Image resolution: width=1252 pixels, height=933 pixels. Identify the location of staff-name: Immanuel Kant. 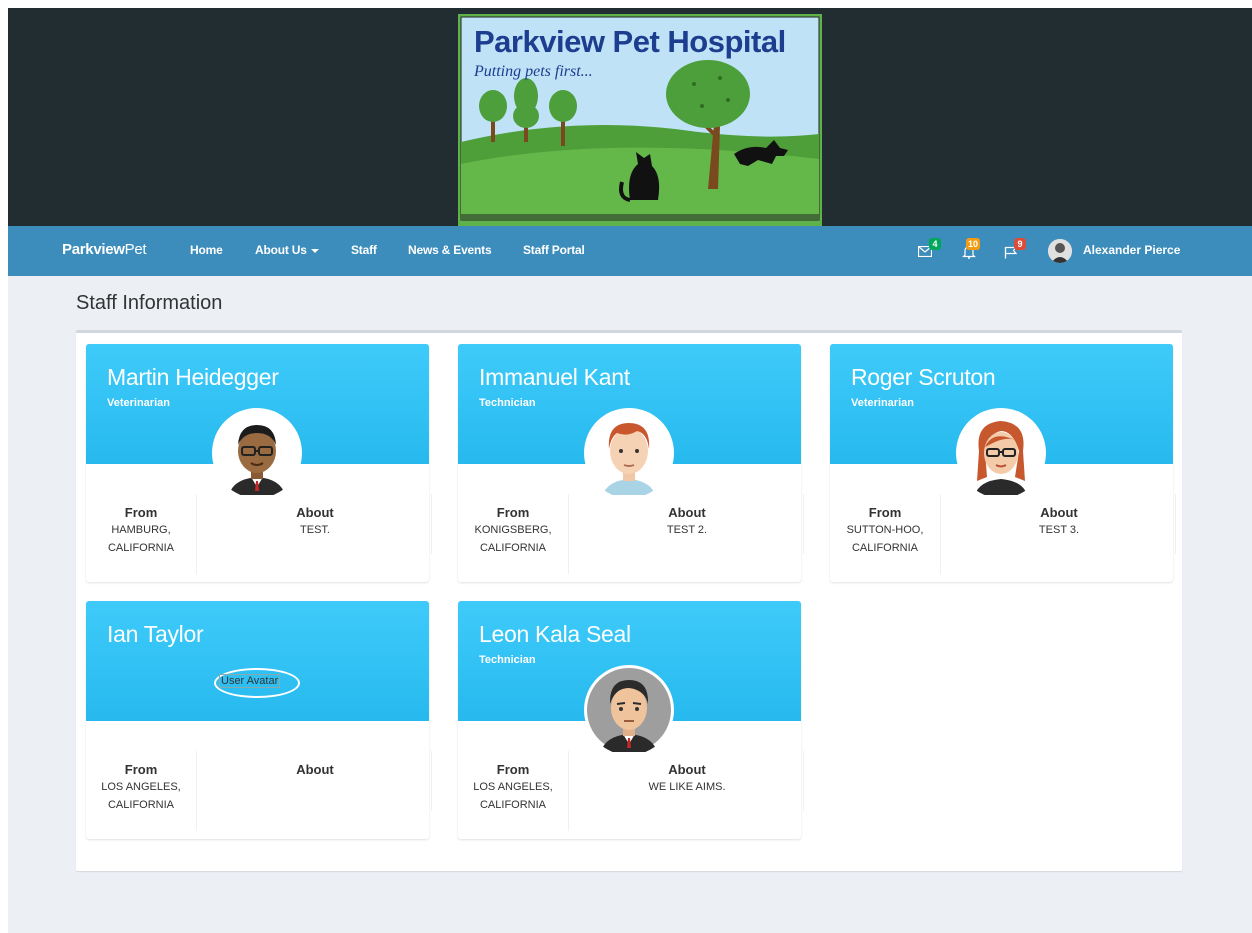
(554, 377).